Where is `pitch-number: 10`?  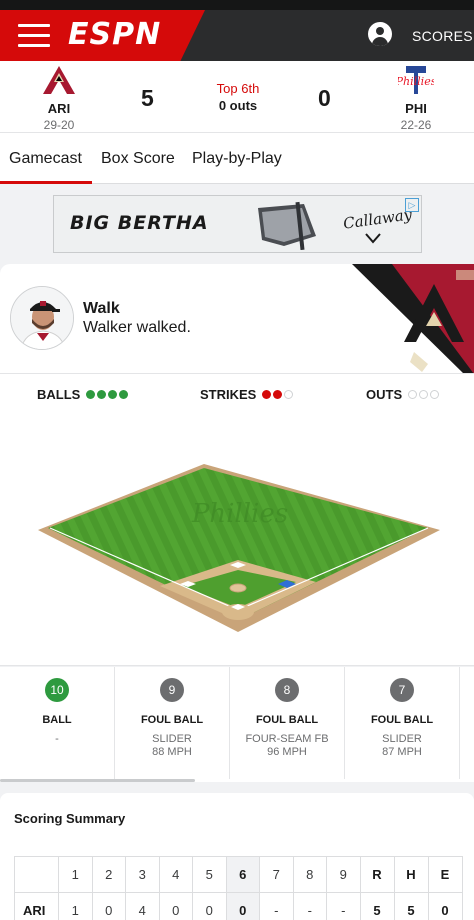
pitch-number: 10 is located at coordinates (57, 690).